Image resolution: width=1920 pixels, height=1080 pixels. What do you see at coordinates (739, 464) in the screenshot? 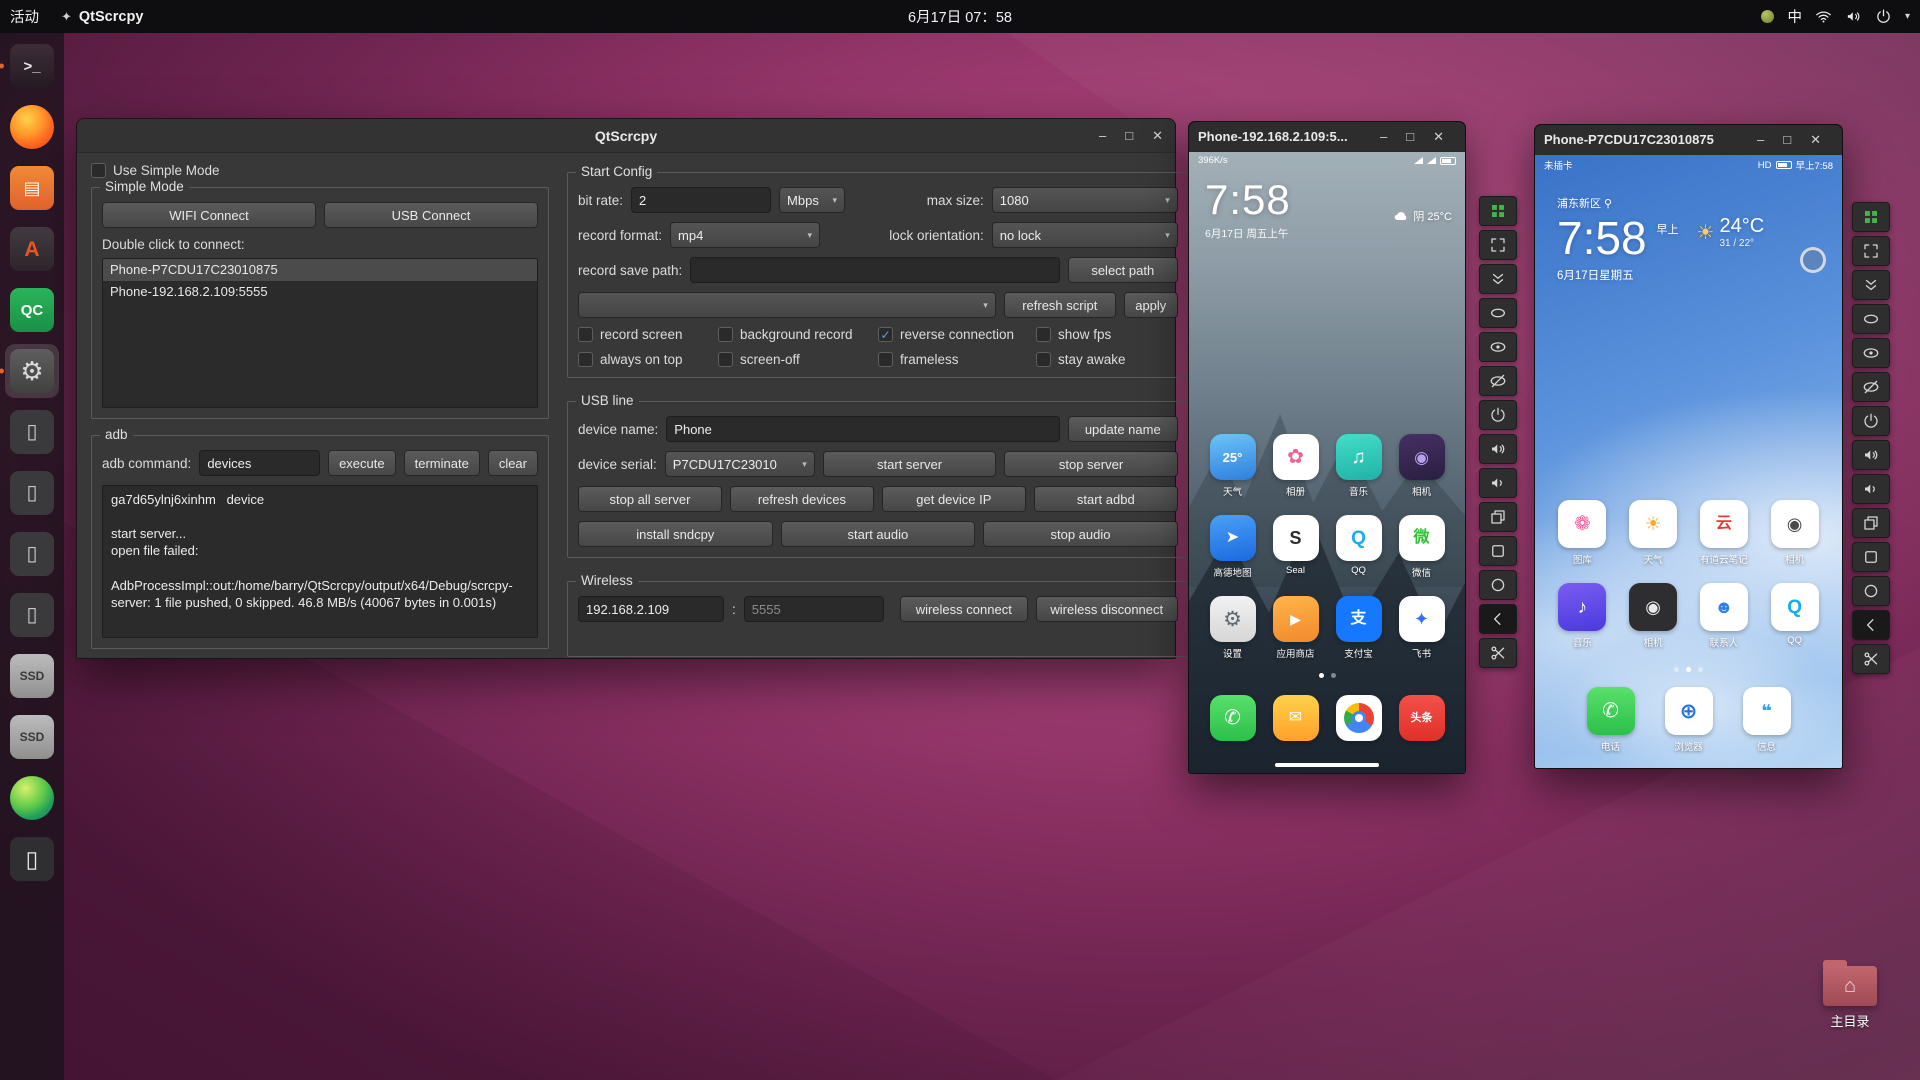
I see `device-serial-select: P7CDU17C23010 ▾` at bounding box center [739, 464].